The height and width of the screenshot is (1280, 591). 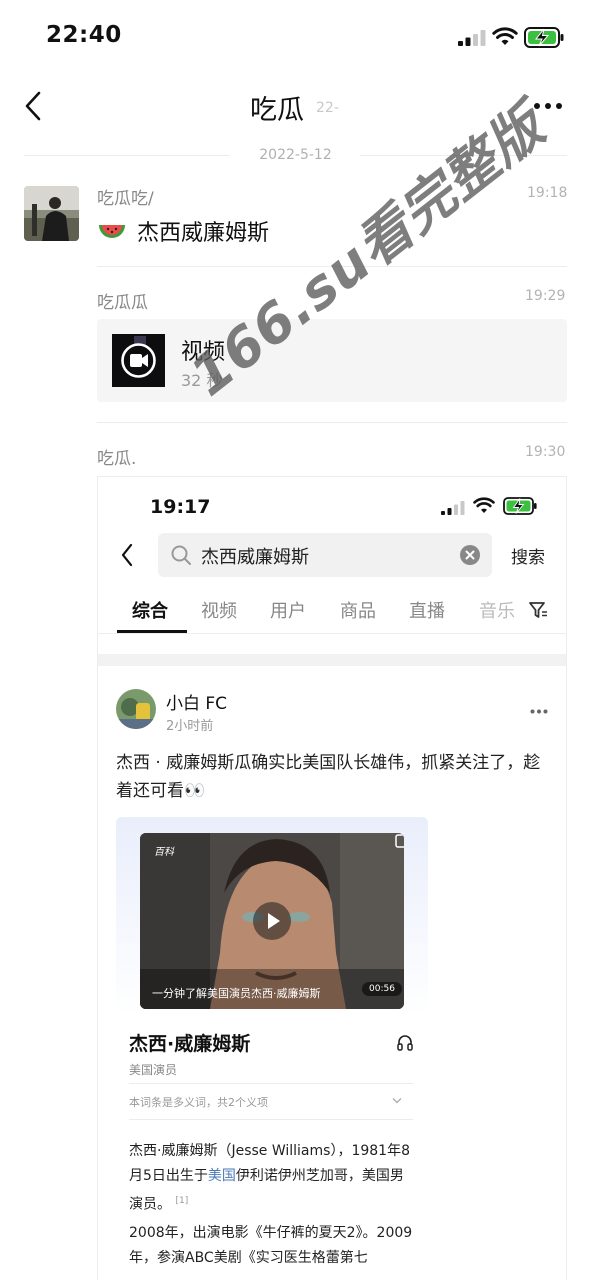 What do you see at coordinates (545, 452) in the screenshot?
I see `message-time-3: 19:30` at bounding box center [545, 452].